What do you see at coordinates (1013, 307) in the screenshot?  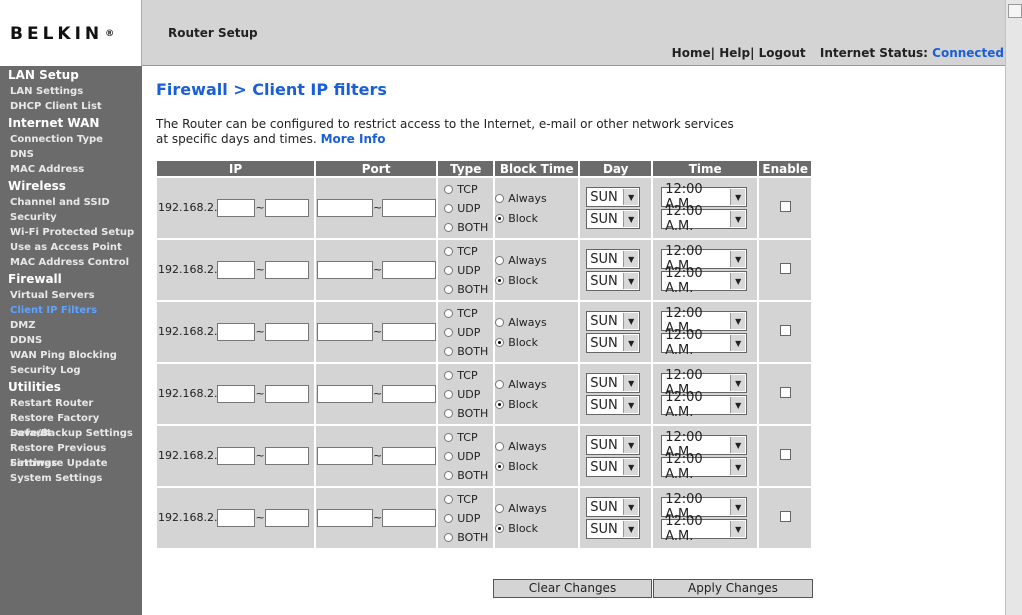 I see `vertical-scrollbar` at bounding box center [1013, 307].